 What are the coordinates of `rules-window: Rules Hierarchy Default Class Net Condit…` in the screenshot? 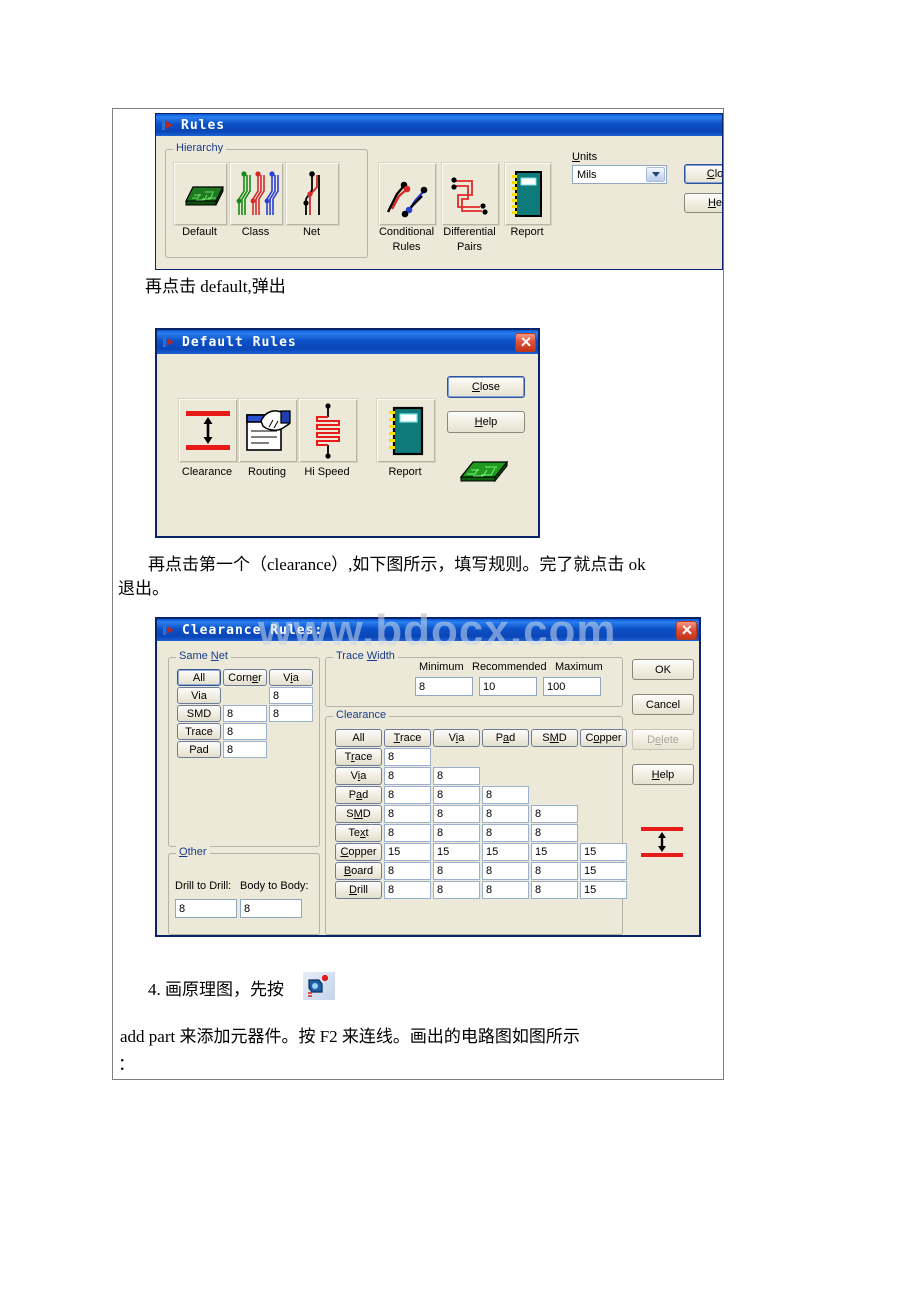 It's located at (439, 191).